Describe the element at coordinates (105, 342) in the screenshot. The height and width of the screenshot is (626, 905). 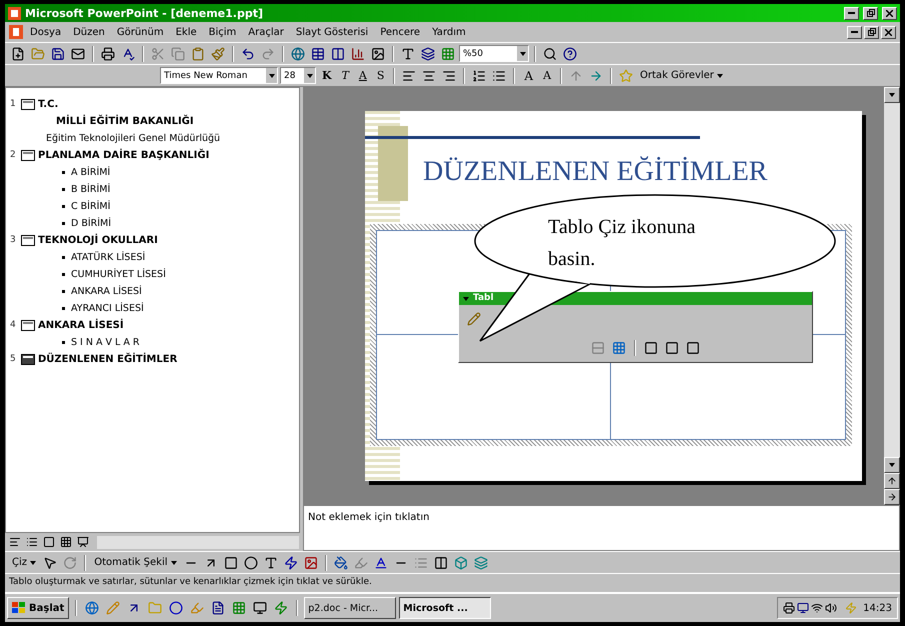
I see `outline-text: S I N A V L A R` at that location.